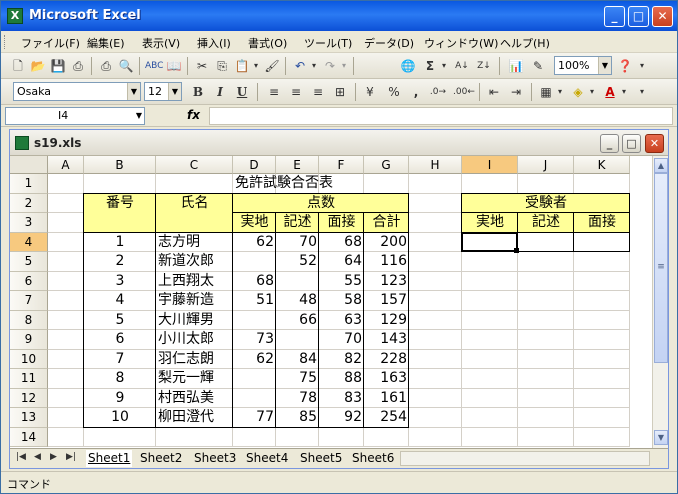 This screenshot has width=678, height=494. What do you see at coordinates (416, 92) in the screenshot?
I see `comma-button: ,` at bounding box center [416, 92].